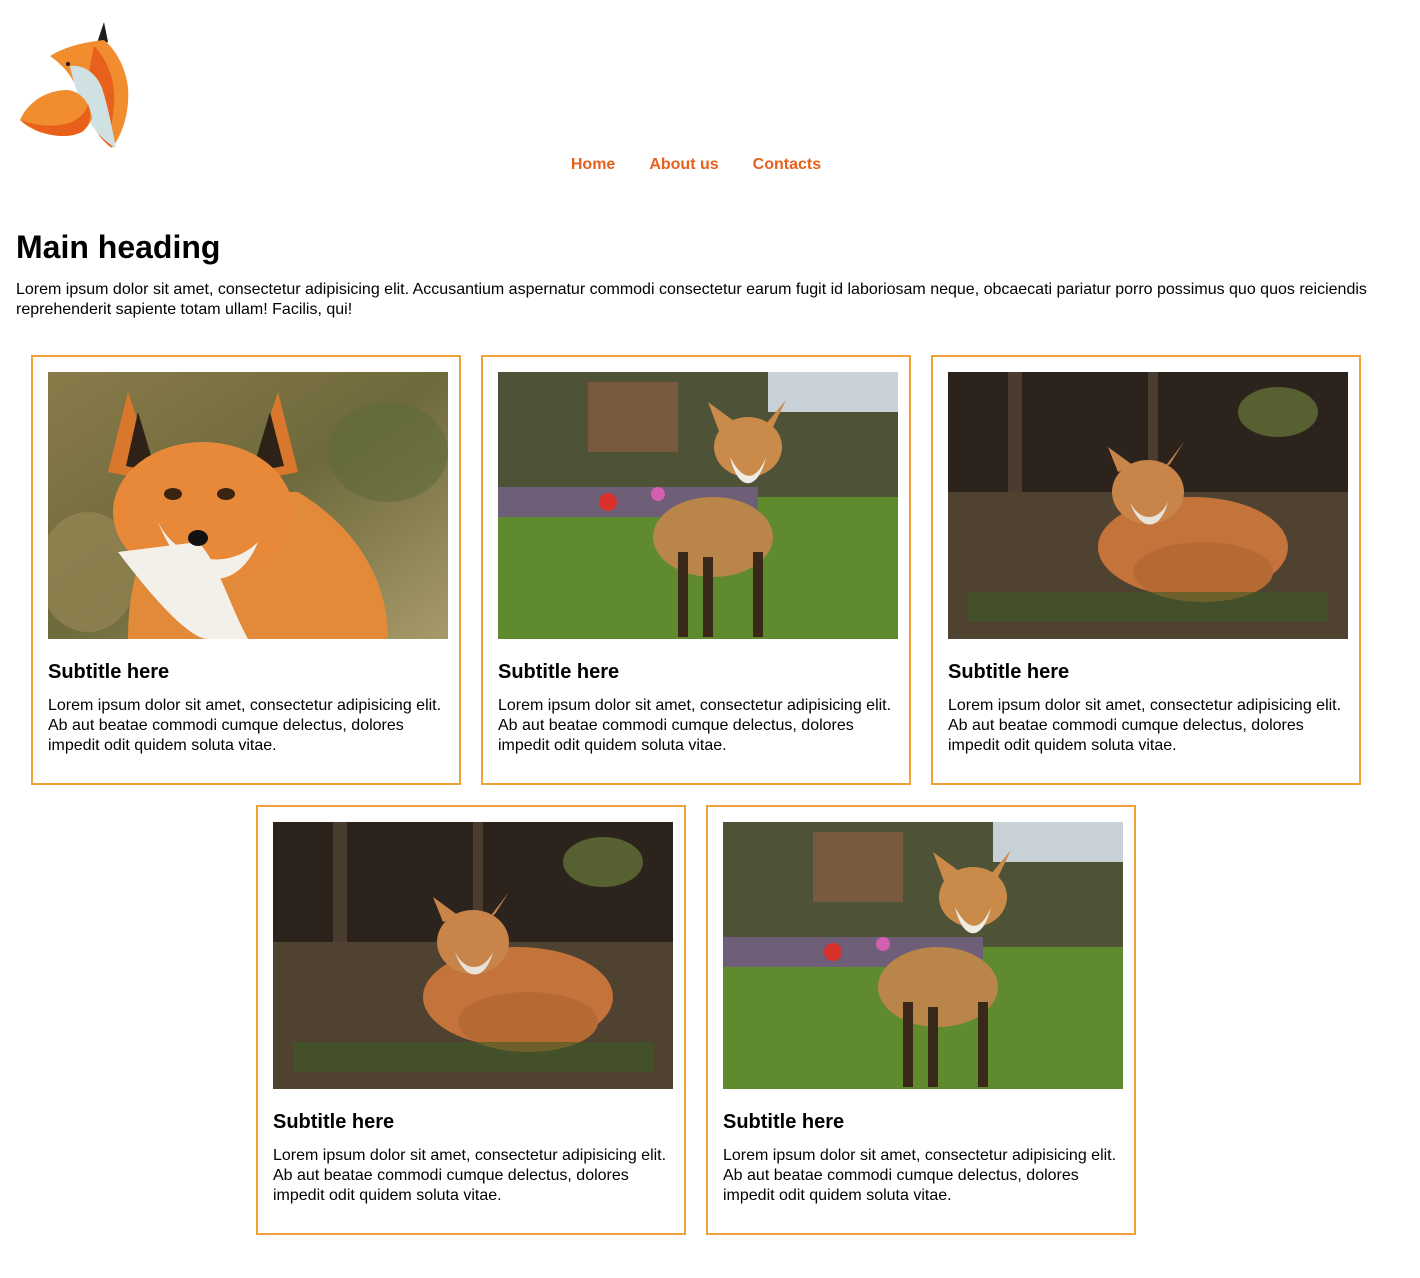  Describe the element at coordinates (76, 85) in the screenshot. I see `fox-logo` at that location.